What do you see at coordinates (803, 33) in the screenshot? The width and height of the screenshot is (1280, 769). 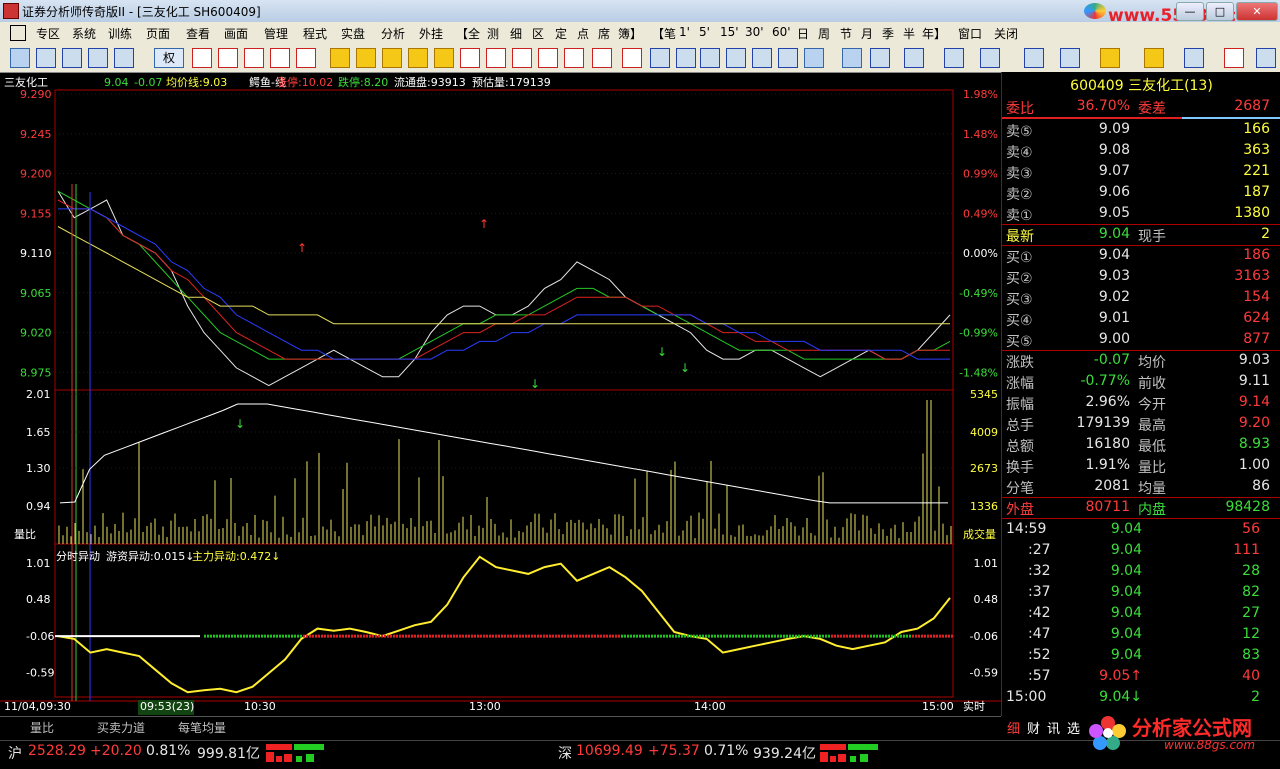 I see `menu-item-25: 日` at bounding box center [803, 33].